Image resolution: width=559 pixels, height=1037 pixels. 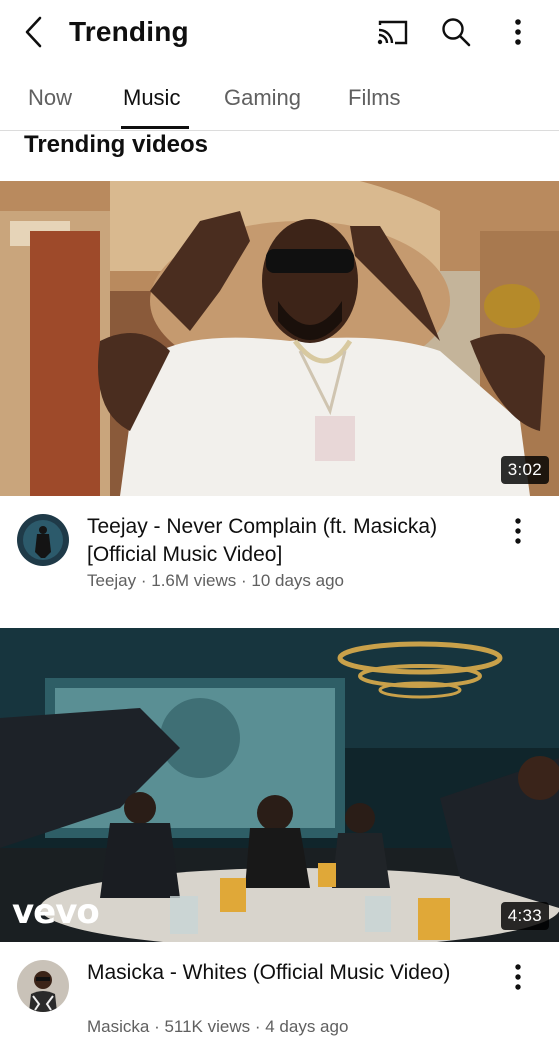 I want to click on search-button, so click(x=456, y=32).